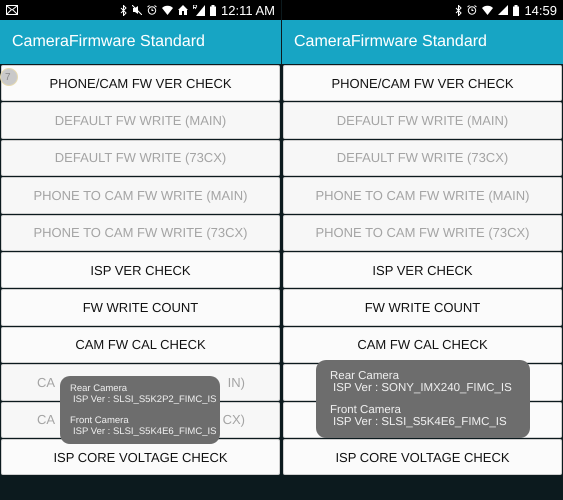 The height and width of the screenshot is (500, 563). Describe the element at coordinates (422, 388) in the screenshot. I see `isp-version: ISP Ver : SONY_IMX240_FIMC_IS` at that location.